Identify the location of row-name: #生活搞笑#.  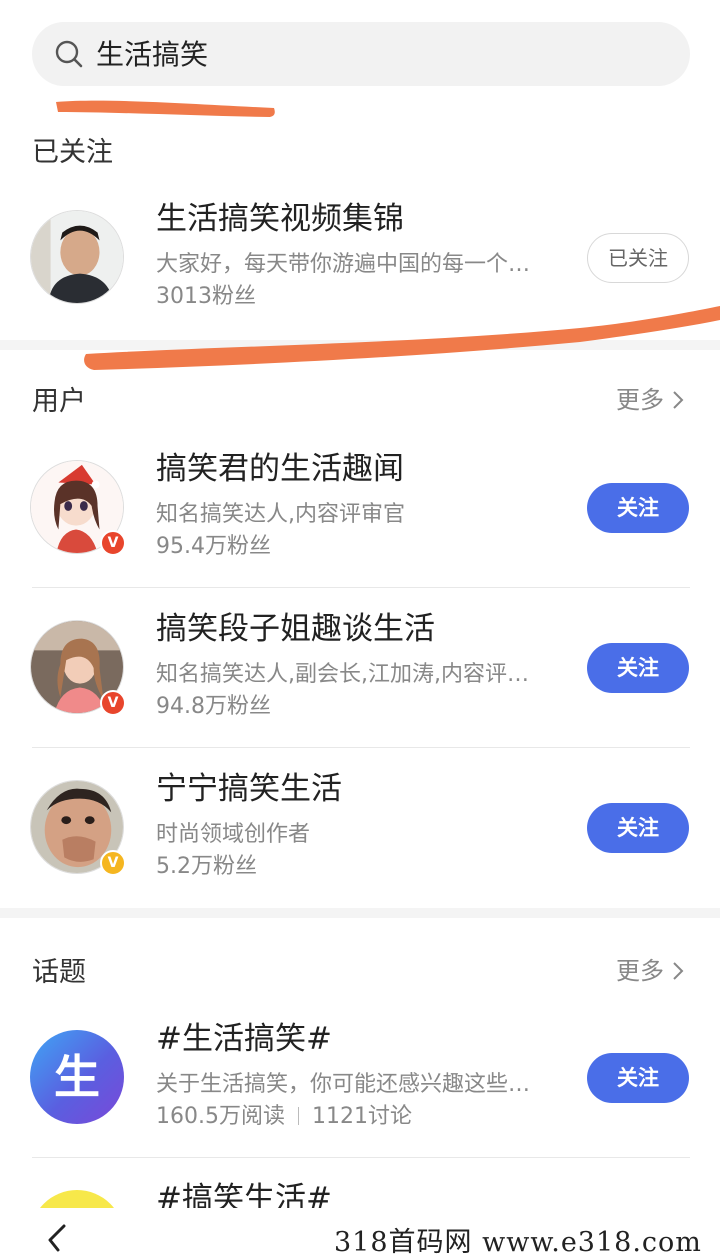
(244, 1039).